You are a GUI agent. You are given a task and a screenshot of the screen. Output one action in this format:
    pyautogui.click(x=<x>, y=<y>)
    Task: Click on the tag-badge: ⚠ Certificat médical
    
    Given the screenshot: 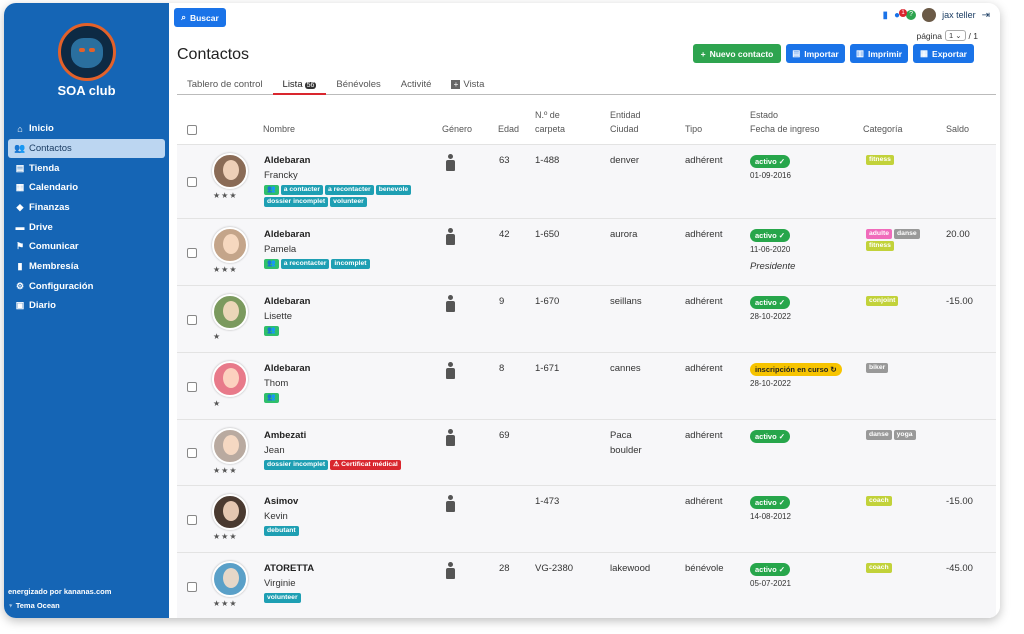 What is the action you would take?
    pyautogui.click(x=365, y=465)
    